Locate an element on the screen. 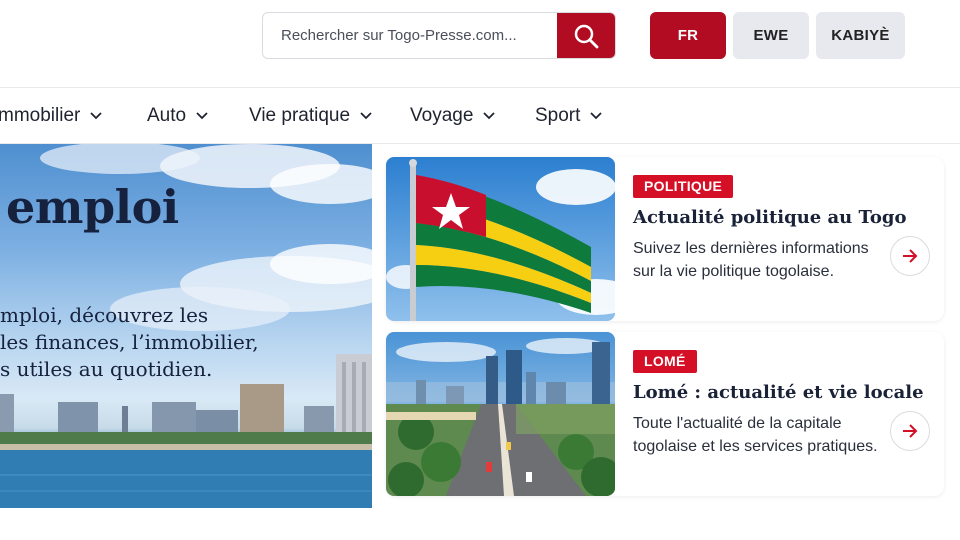 The image size is (960, 540). lome-city-image is located at coordinates (500, 414).